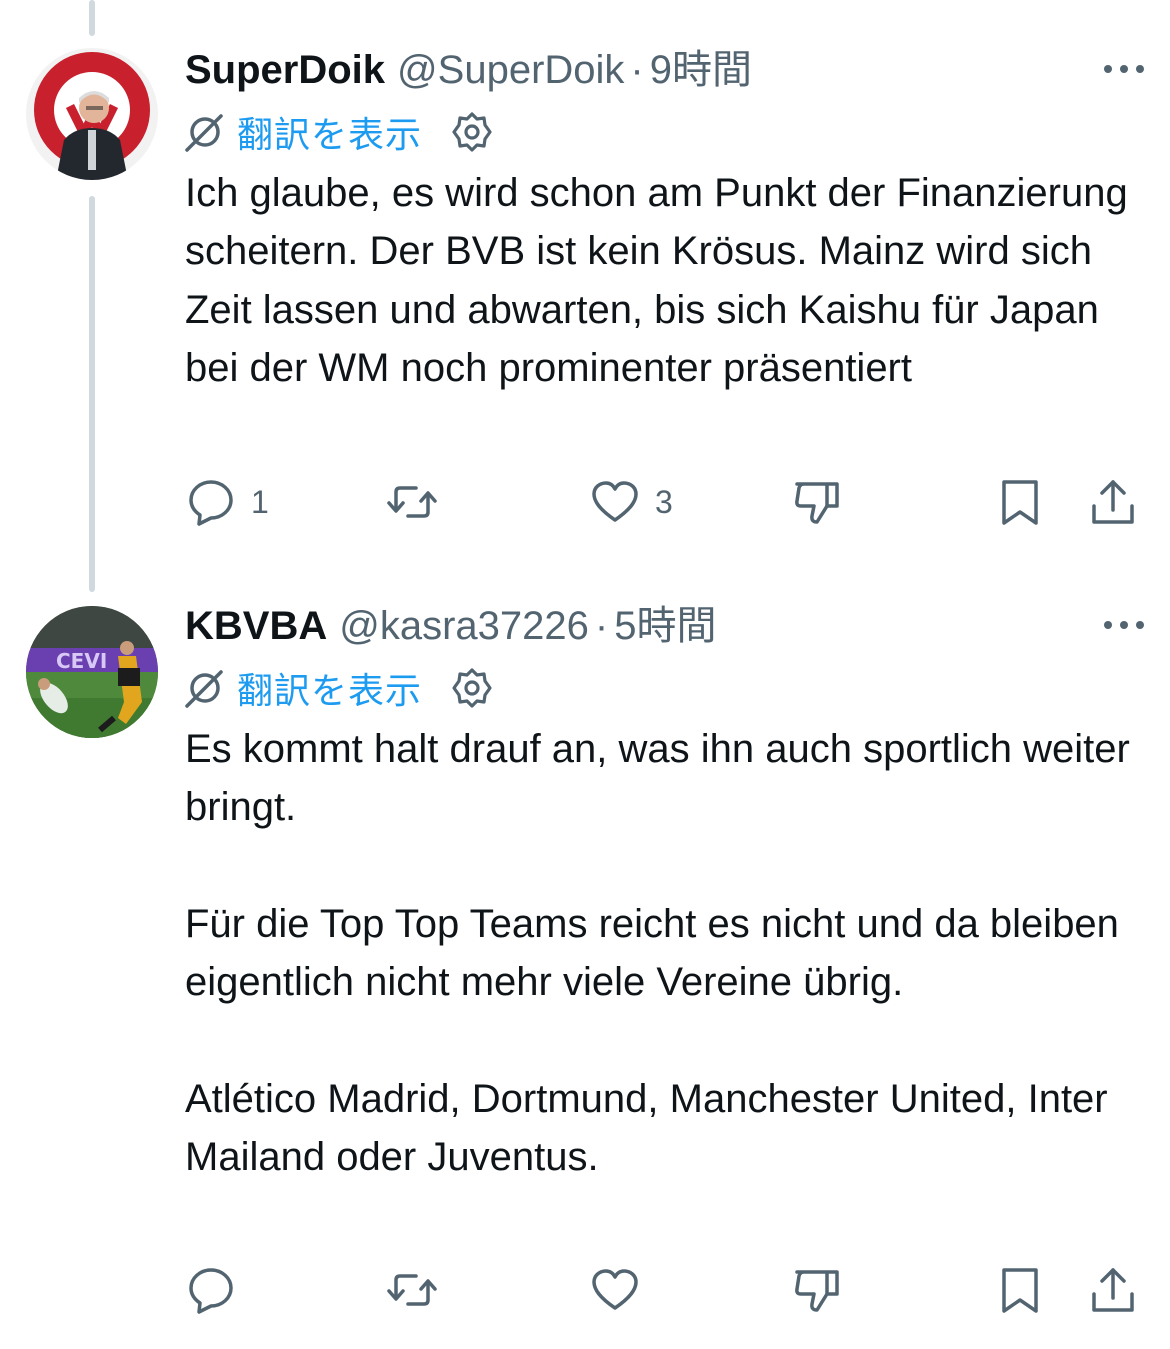 The image size is (1170, 1349). I want to click on tweet-header: KBVBA @kasra37226 · 5時間, so click(627, 626).